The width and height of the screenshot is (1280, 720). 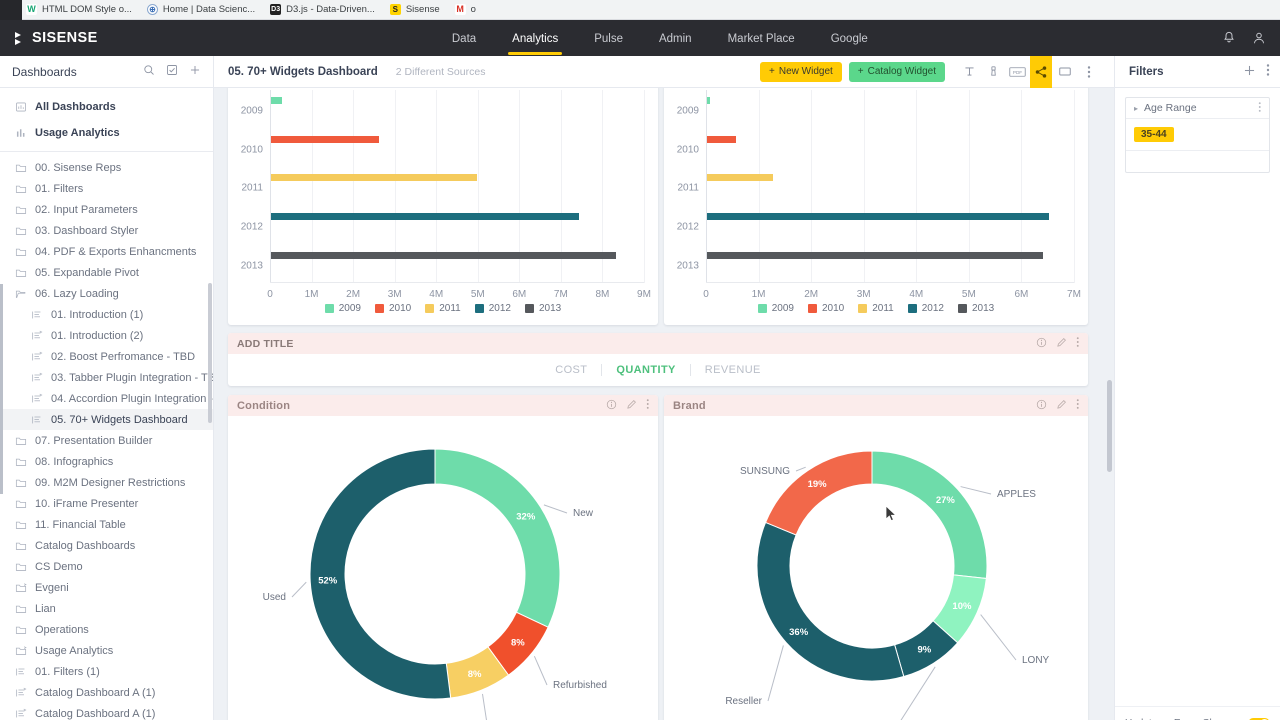 I want to click on sidebar-item-00-sisense-reps: 00. Sisense Reps, so click(x=106, y=167).